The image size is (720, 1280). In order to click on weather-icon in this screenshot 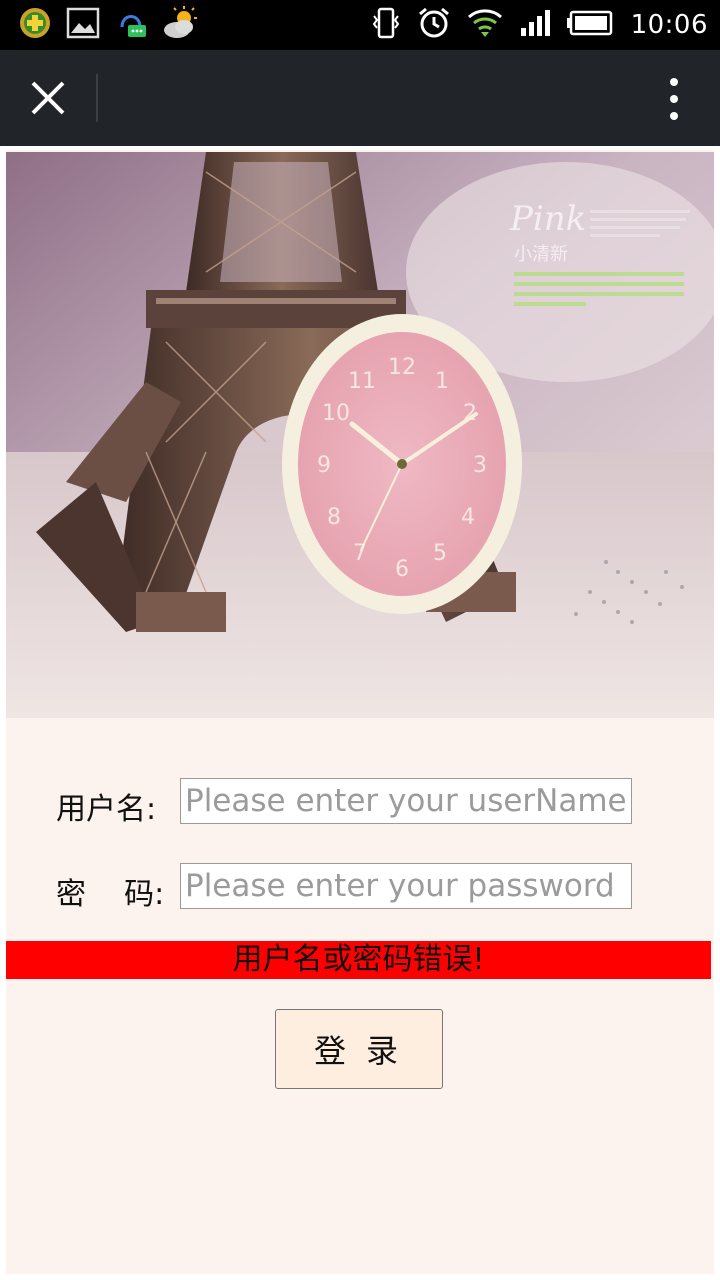, I will do `click(181, 25)`.